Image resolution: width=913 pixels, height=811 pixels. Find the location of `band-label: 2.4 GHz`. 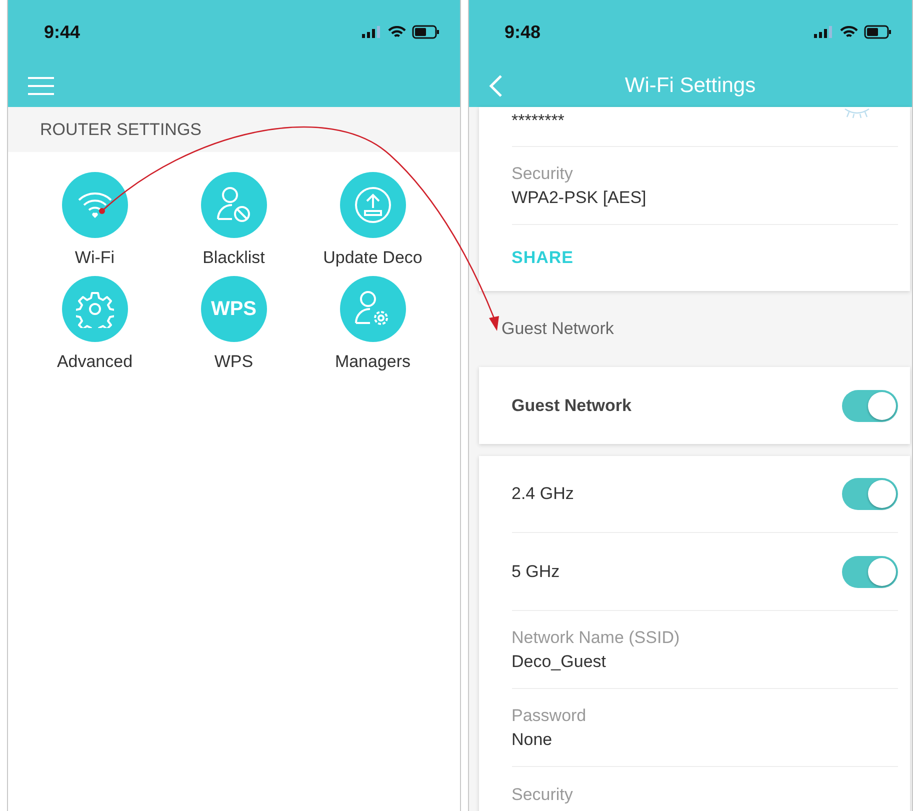

band-label: 2.4 GHz is located at coordinates (543, 494).